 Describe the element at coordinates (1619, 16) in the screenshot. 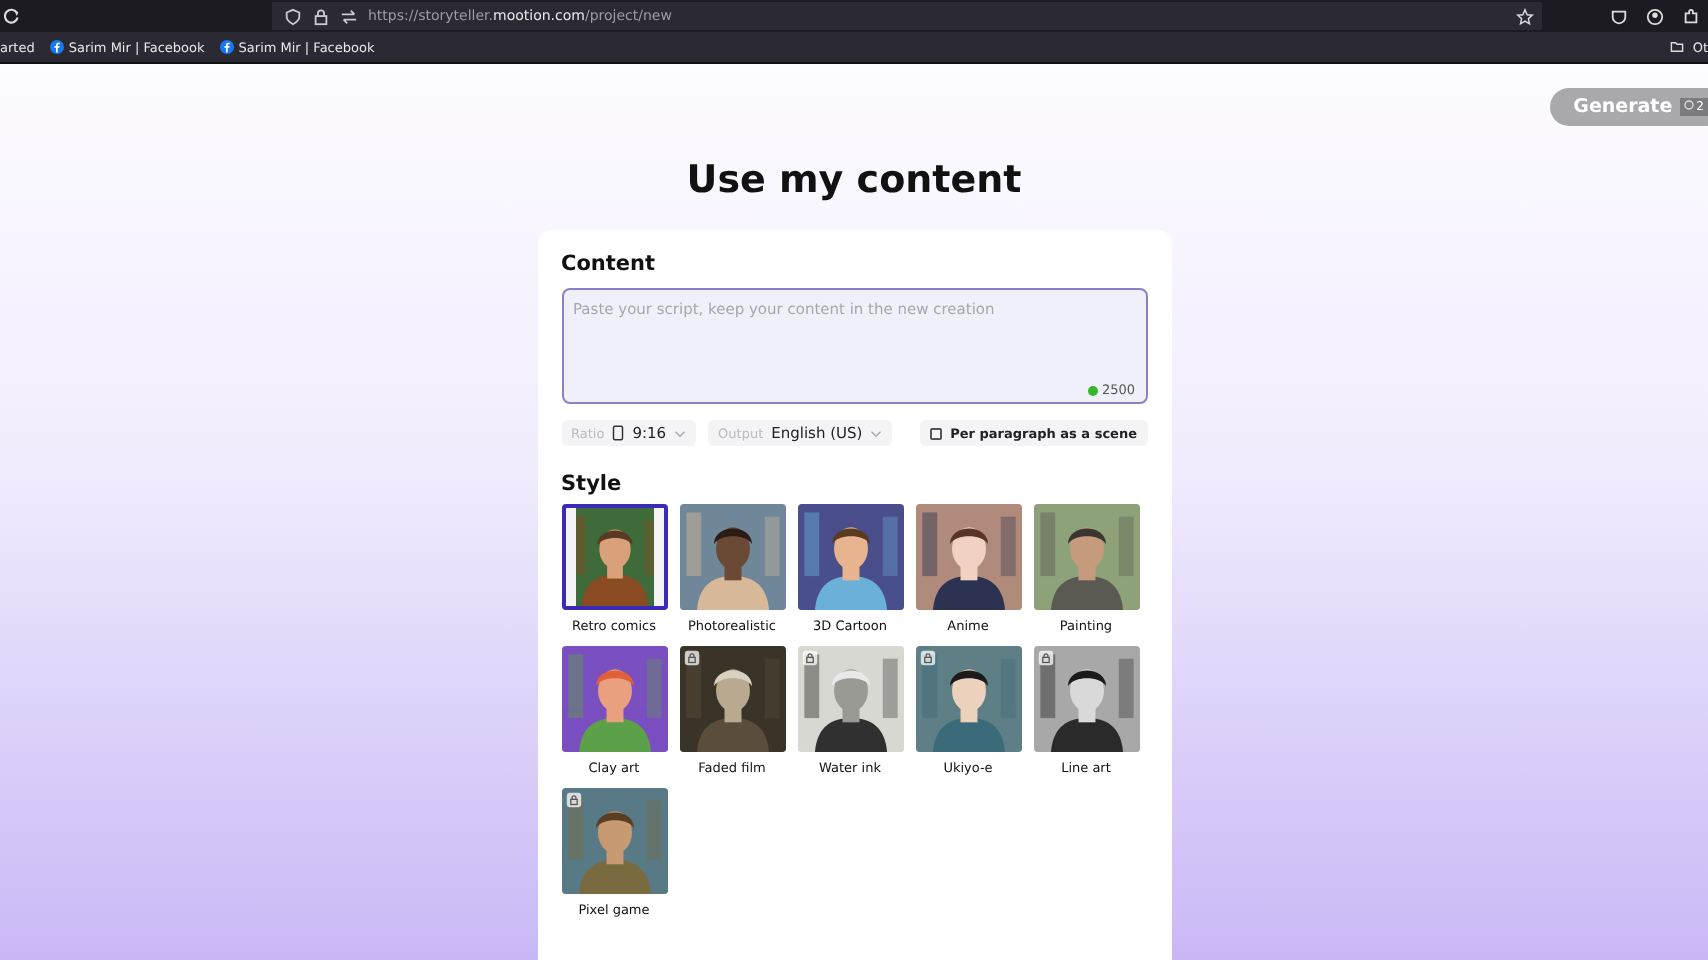

I see `pocket-icon` at that location.